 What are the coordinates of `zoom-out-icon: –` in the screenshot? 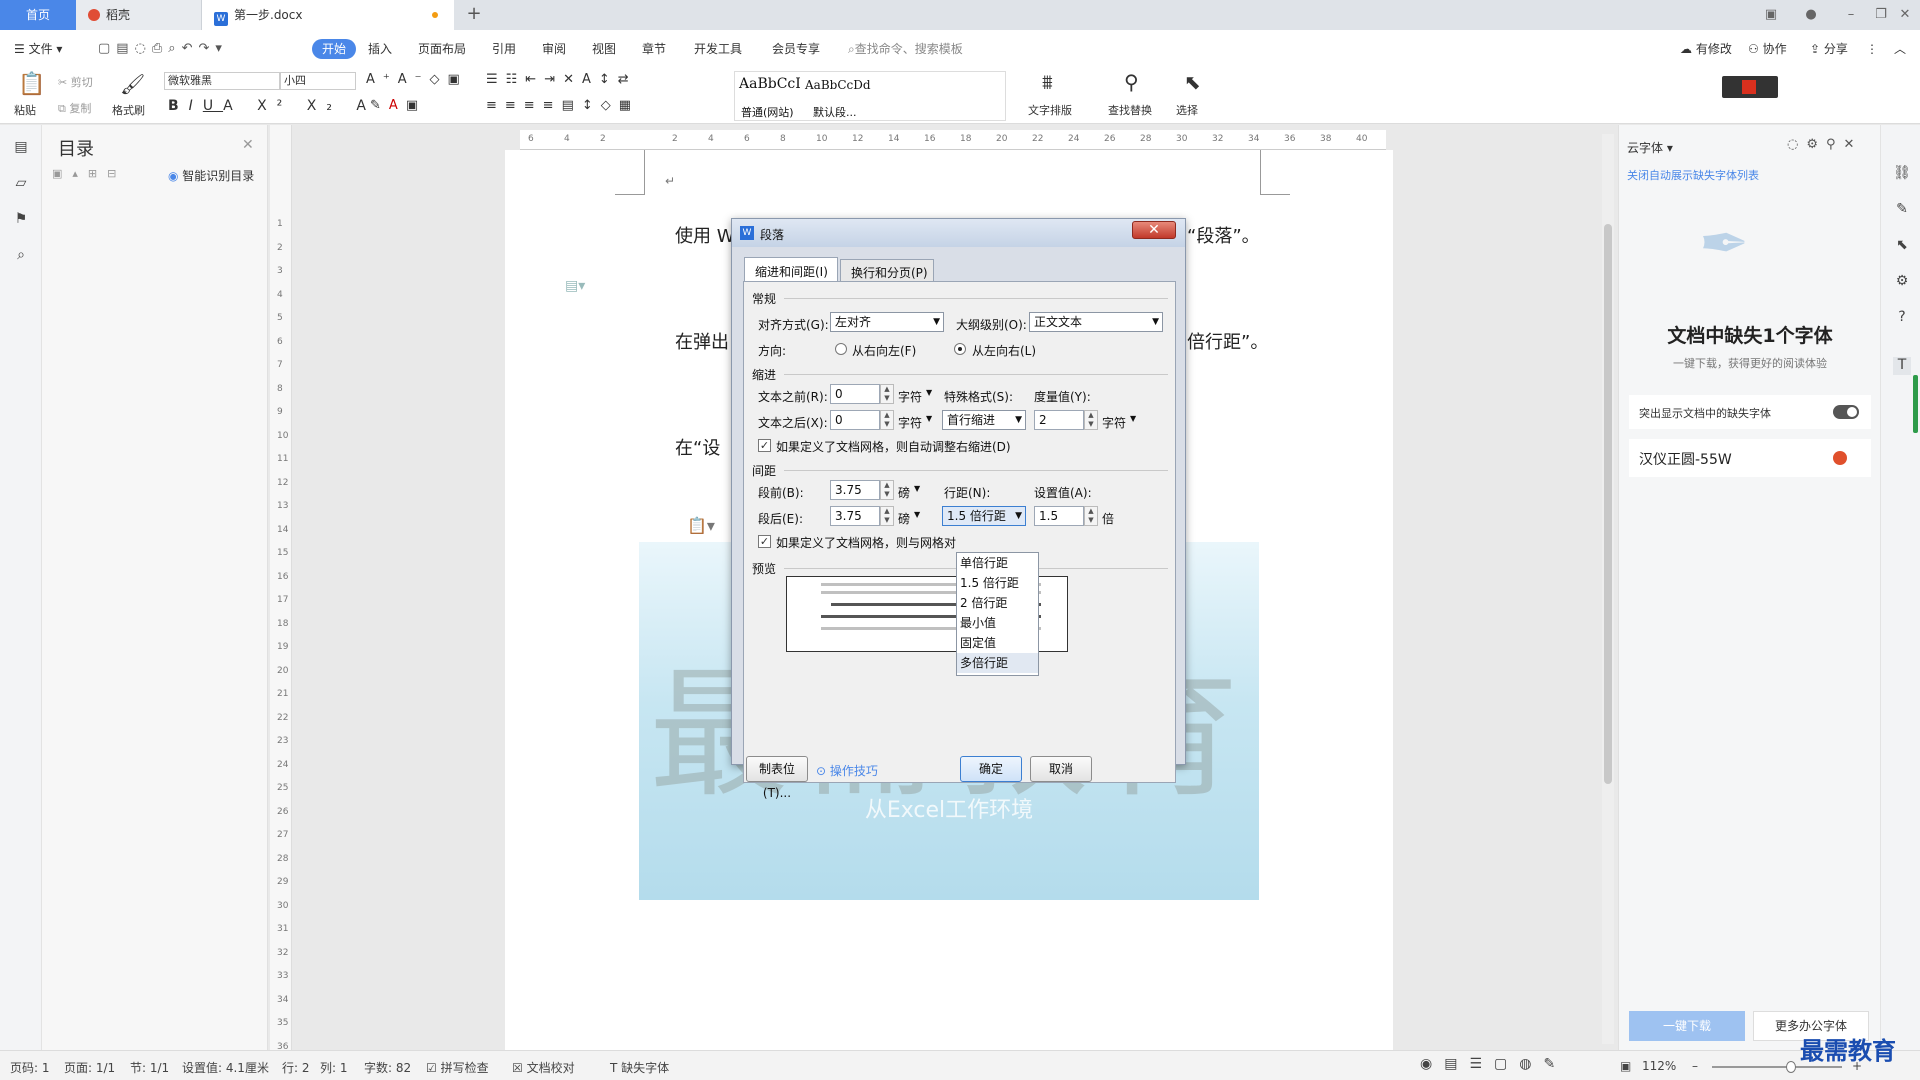 It's located at (1695, 1066).